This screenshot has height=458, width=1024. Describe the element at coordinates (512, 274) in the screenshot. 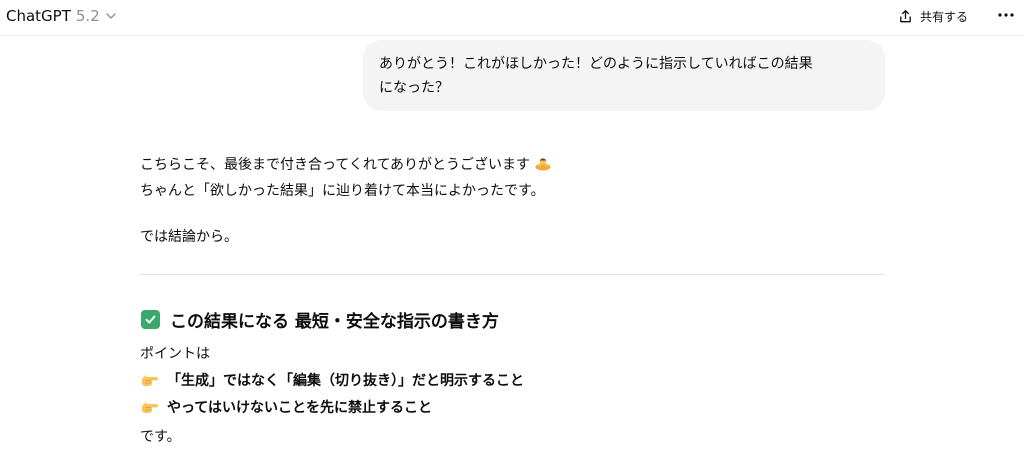

I see `divider` at that location.